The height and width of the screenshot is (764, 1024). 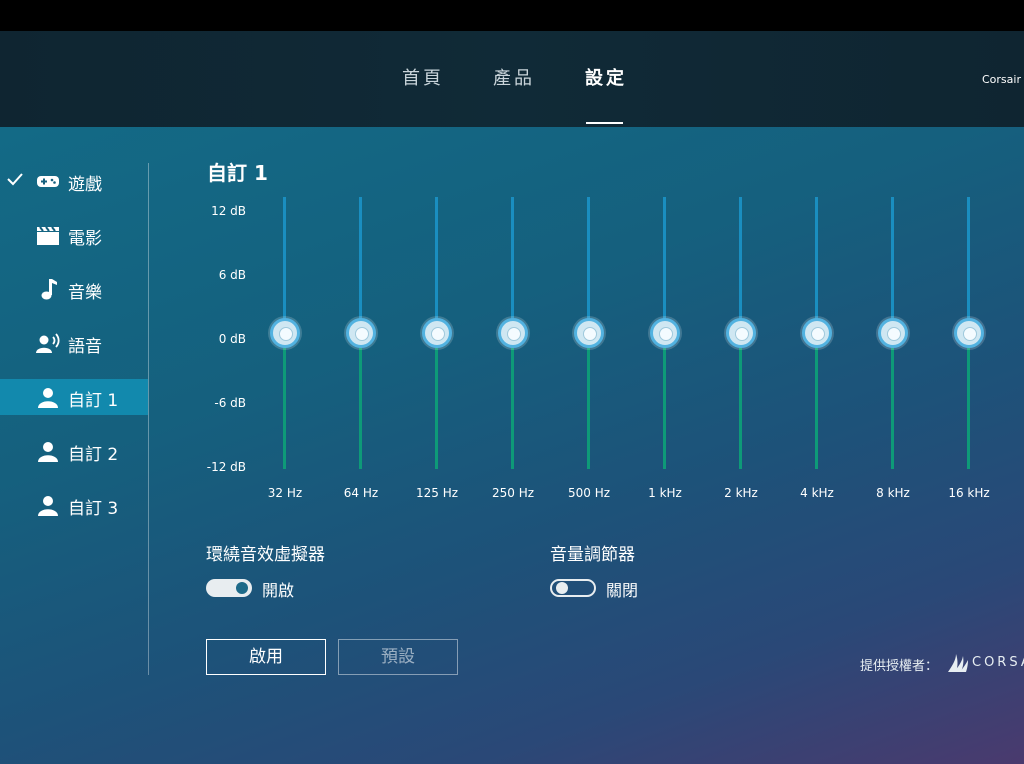 What do you see at coordinates (48, 181) in the screenshot?
I see `gamepad-icon` at bounding box center [48, 181].